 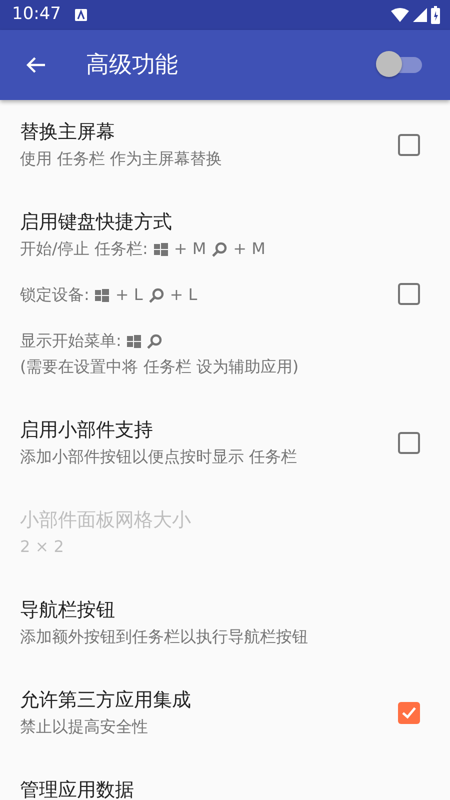 I want to click on screen-title: 高级功能, so click(x=132, y=65).